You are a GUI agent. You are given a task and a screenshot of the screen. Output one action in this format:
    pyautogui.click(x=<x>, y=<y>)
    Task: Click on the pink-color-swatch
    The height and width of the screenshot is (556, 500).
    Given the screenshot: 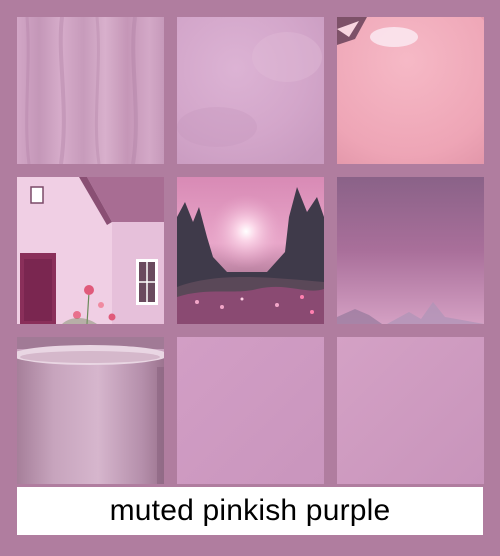 What is the action you would take?
    pyautogui.click(x=250, y=410)
    